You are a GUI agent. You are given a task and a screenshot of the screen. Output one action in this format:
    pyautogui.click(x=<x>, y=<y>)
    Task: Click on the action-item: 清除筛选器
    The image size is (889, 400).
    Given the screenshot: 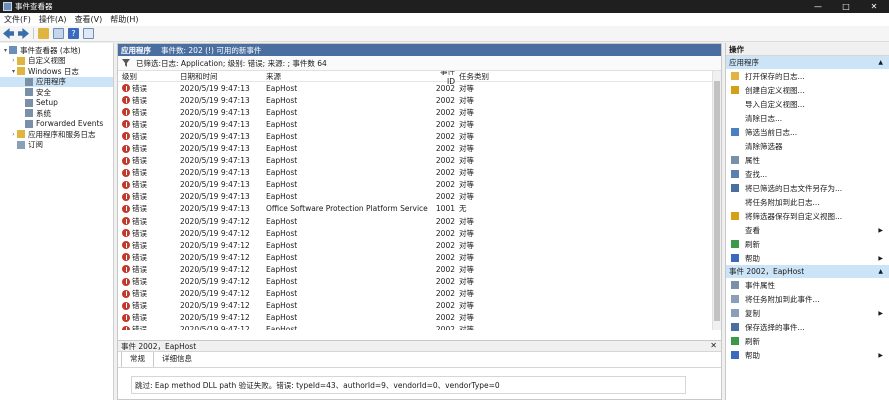 What is the action you would take?
    pyautogui.click(x=807, y=146)
    